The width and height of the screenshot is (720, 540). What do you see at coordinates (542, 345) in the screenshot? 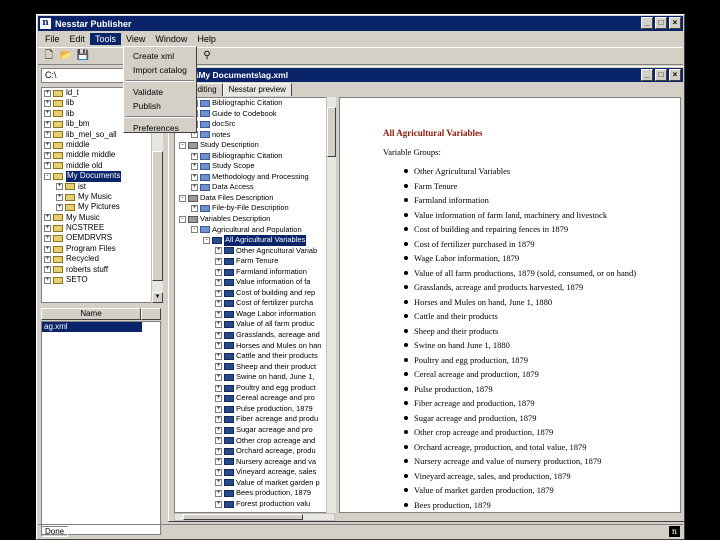
I see `variable-group-item: Swine on hand June 1, 1880` at bounding box center [542, 345].